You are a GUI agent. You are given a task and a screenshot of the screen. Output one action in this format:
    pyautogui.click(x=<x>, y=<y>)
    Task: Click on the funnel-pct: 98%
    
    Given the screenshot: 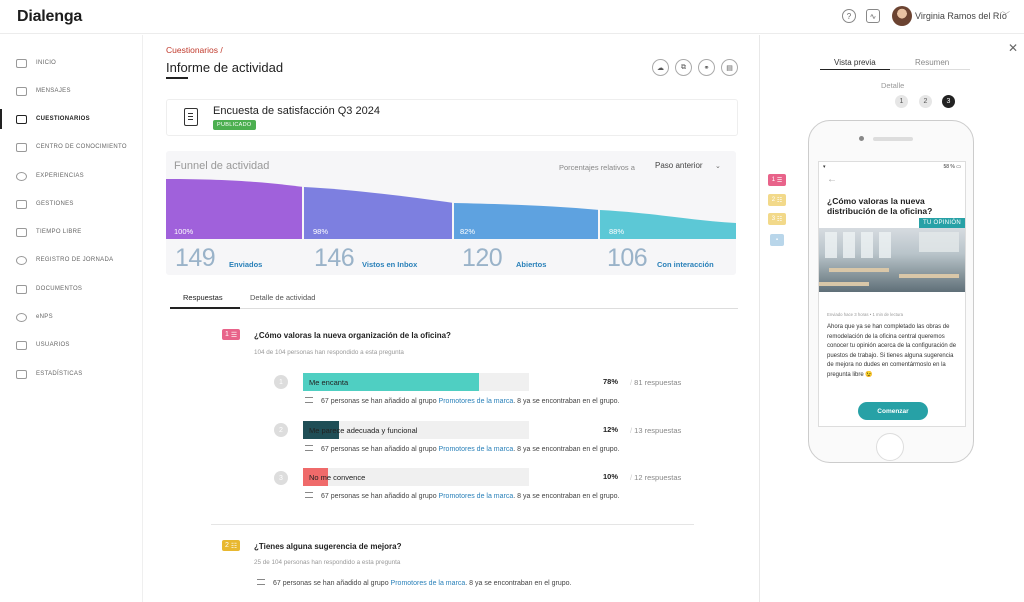 What is the action you would take?
    pyautogui.click(x=321, y=231)
    